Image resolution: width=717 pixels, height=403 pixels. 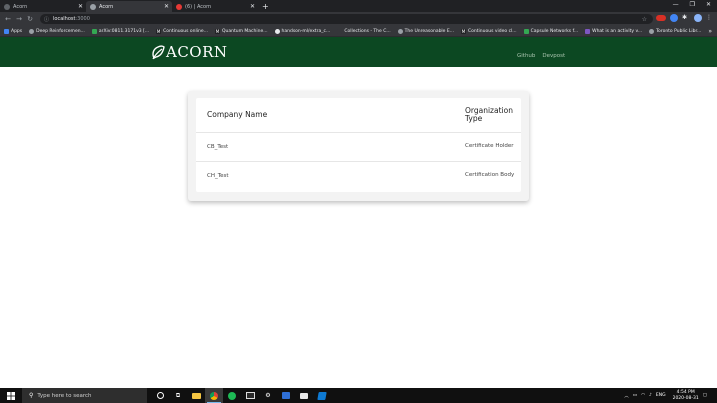 I want to click on github-icon, so click(x=277, y=31).